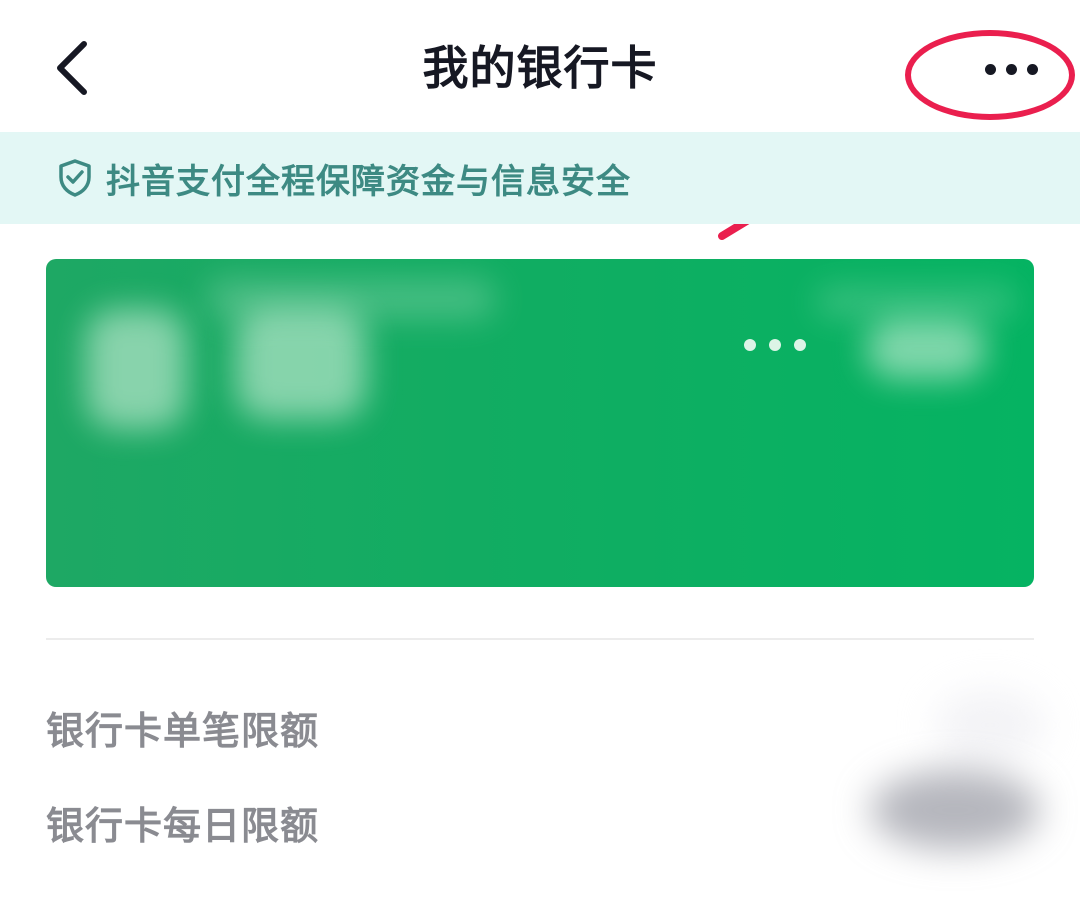 This screenshot has height=905, width=1080. I want to click on daily-limit-value-redacted, so click(955, 810).